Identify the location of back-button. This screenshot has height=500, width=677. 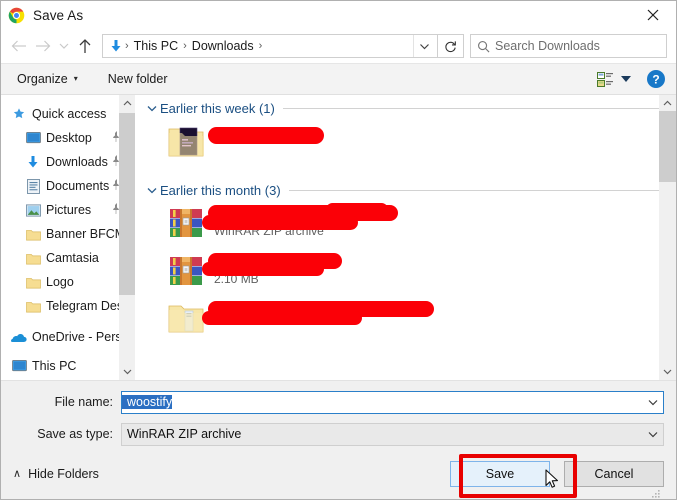
(19, 46).